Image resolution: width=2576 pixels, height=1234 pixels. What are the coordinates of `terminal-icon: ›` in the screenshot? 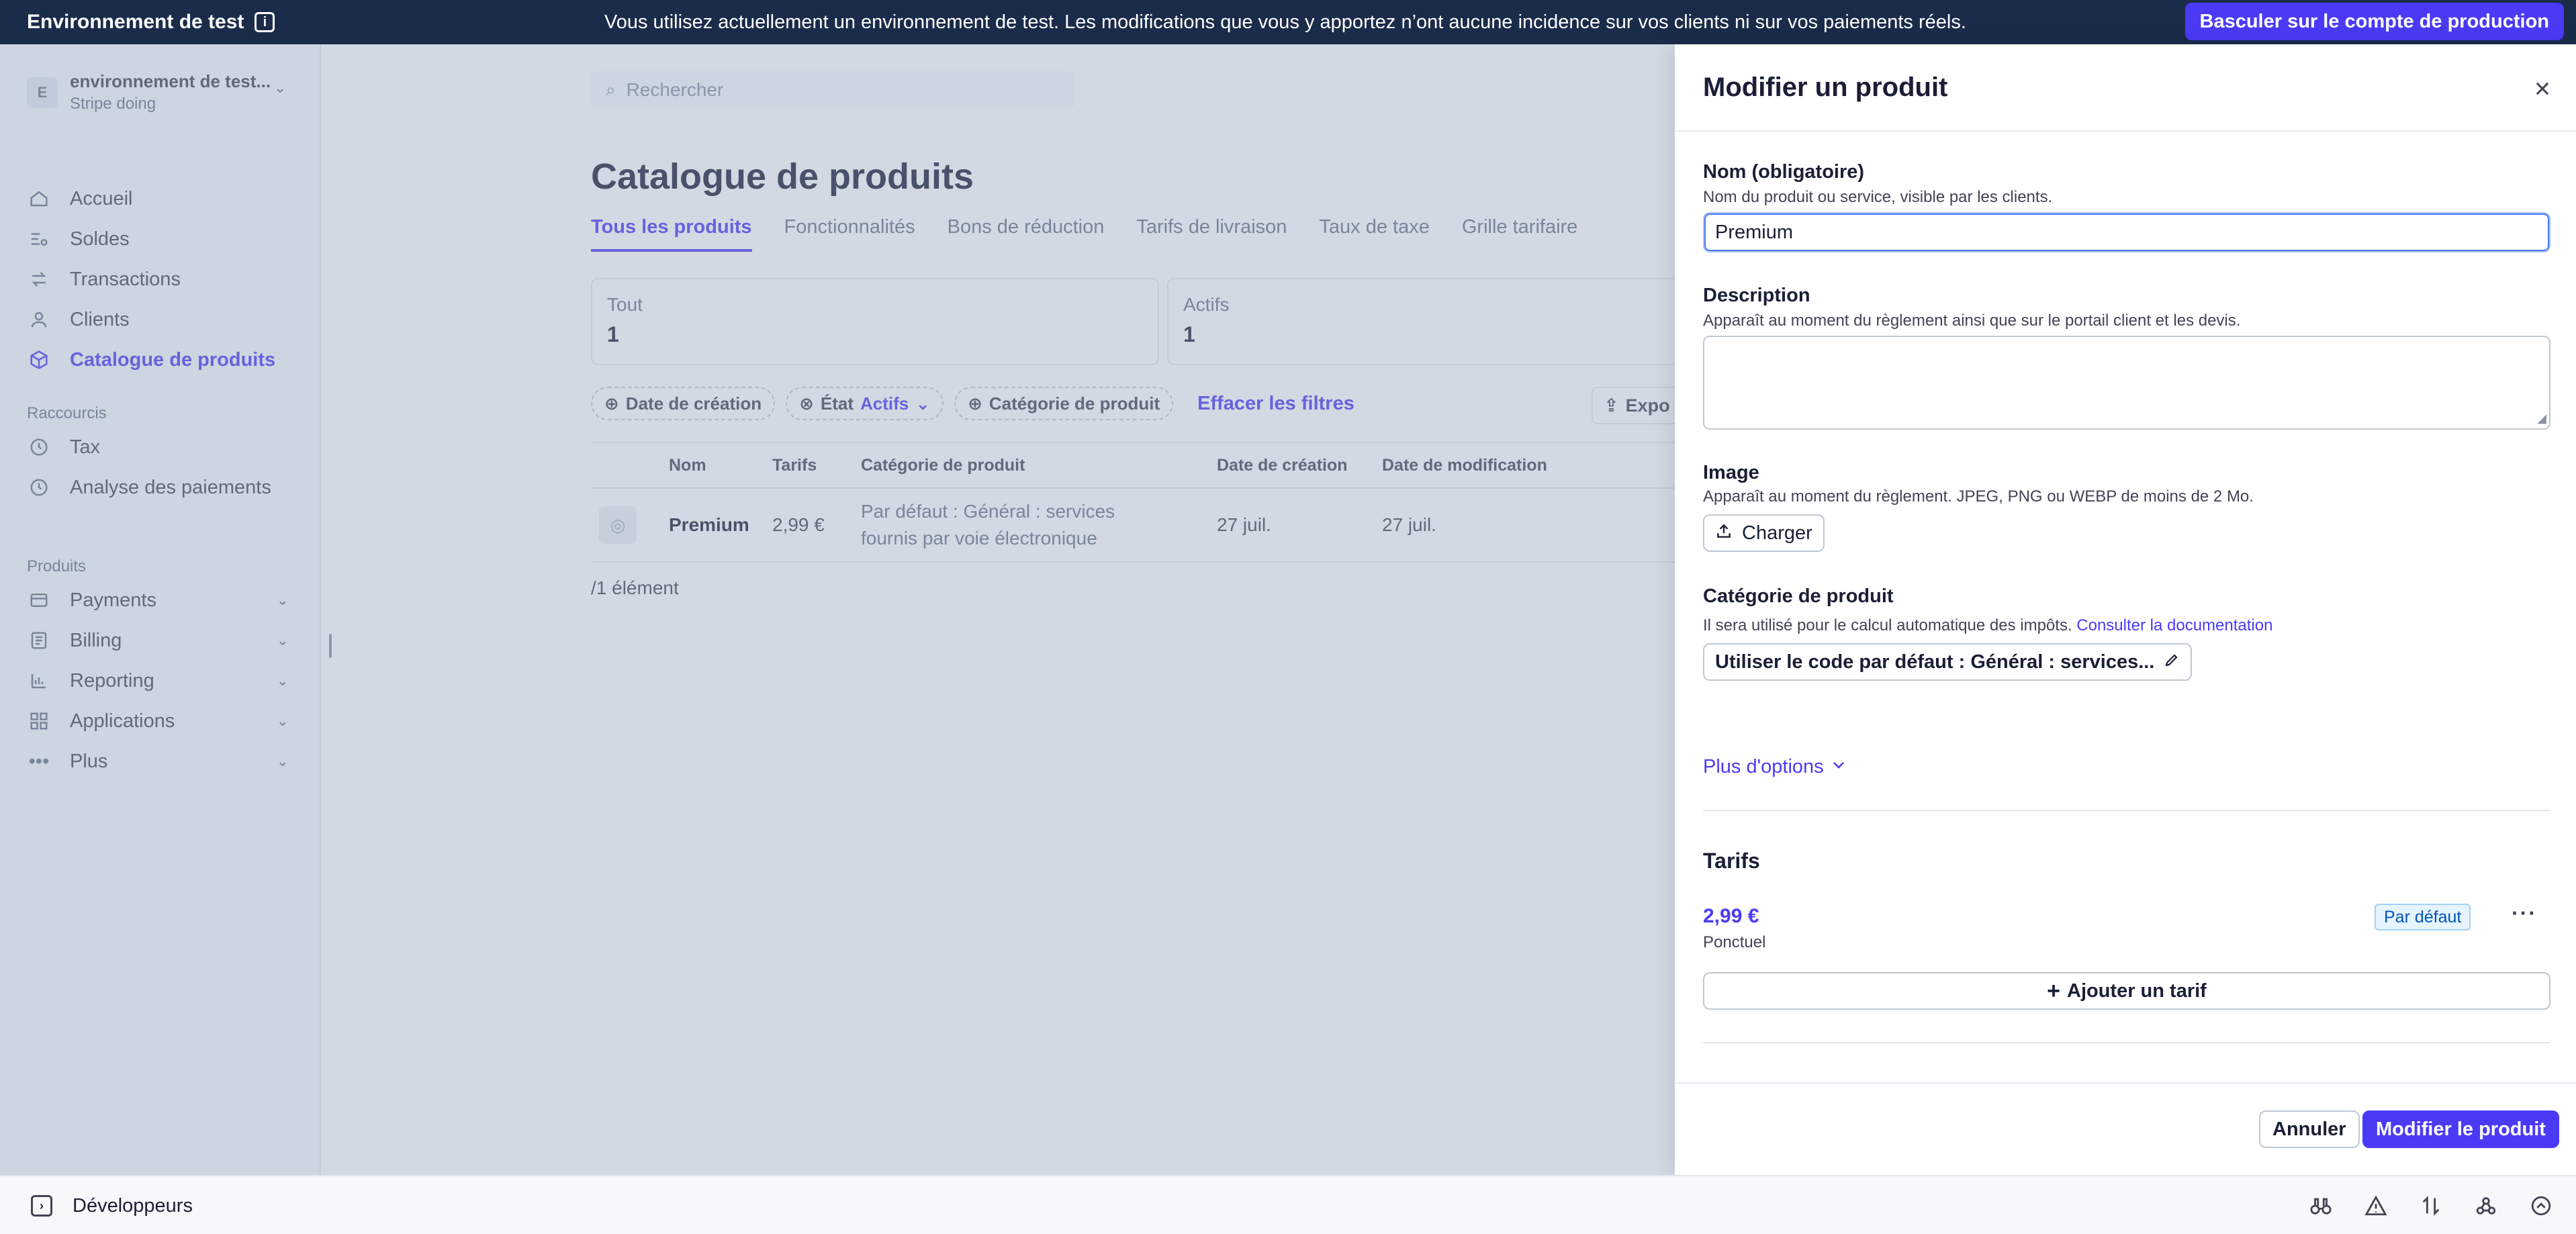 It's located at (41, 1206).